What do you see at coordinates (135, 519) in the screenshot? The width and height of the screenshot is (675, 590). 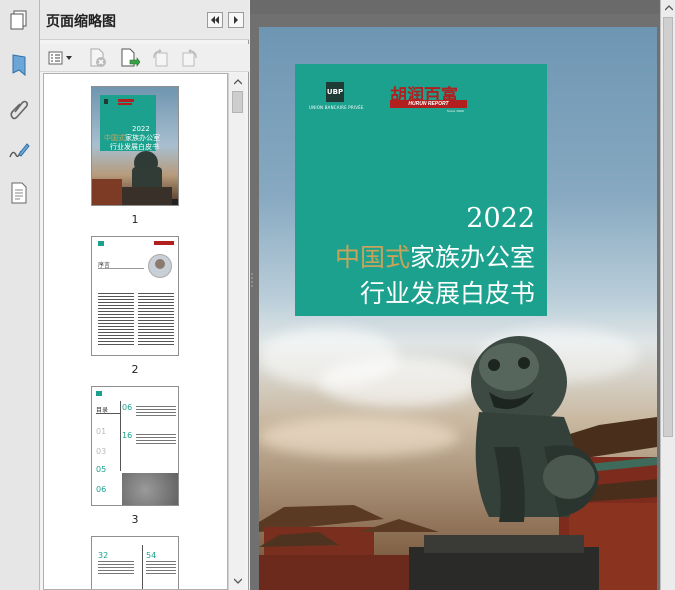 I see `thumbnail-number: 3` at bounding box center [135, 519].